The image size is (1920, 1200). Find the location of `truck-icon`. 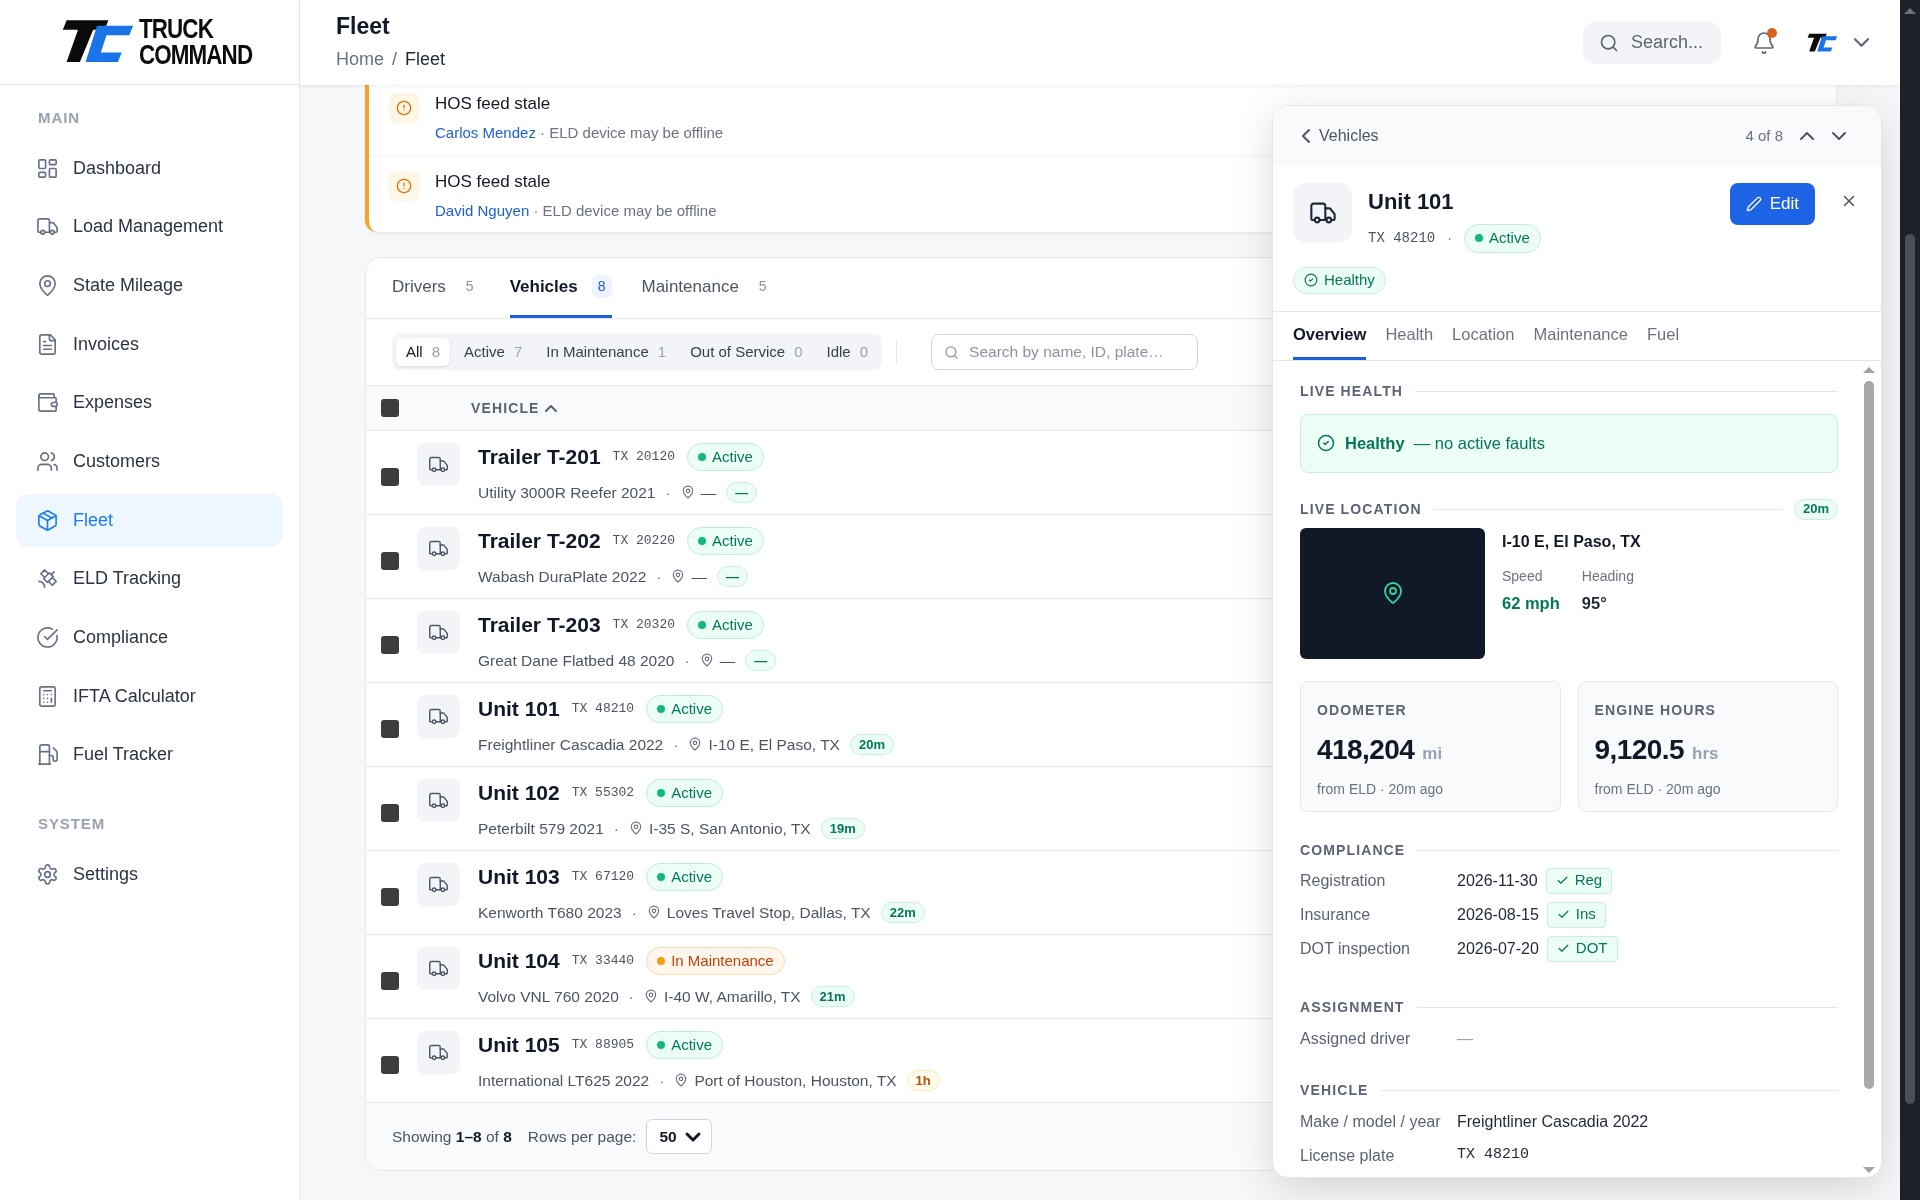

truck-icon is located at coordinates (438, 800).